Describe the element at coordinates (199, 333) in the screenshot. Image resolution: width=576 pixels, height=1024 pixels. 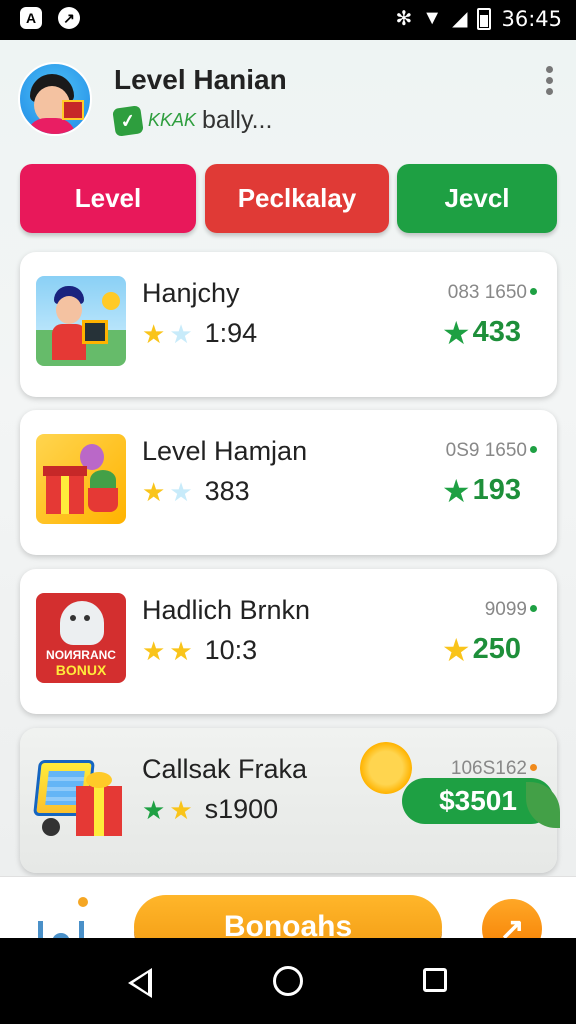
I see `item-rating: ★ ★ 1:94` at that location.